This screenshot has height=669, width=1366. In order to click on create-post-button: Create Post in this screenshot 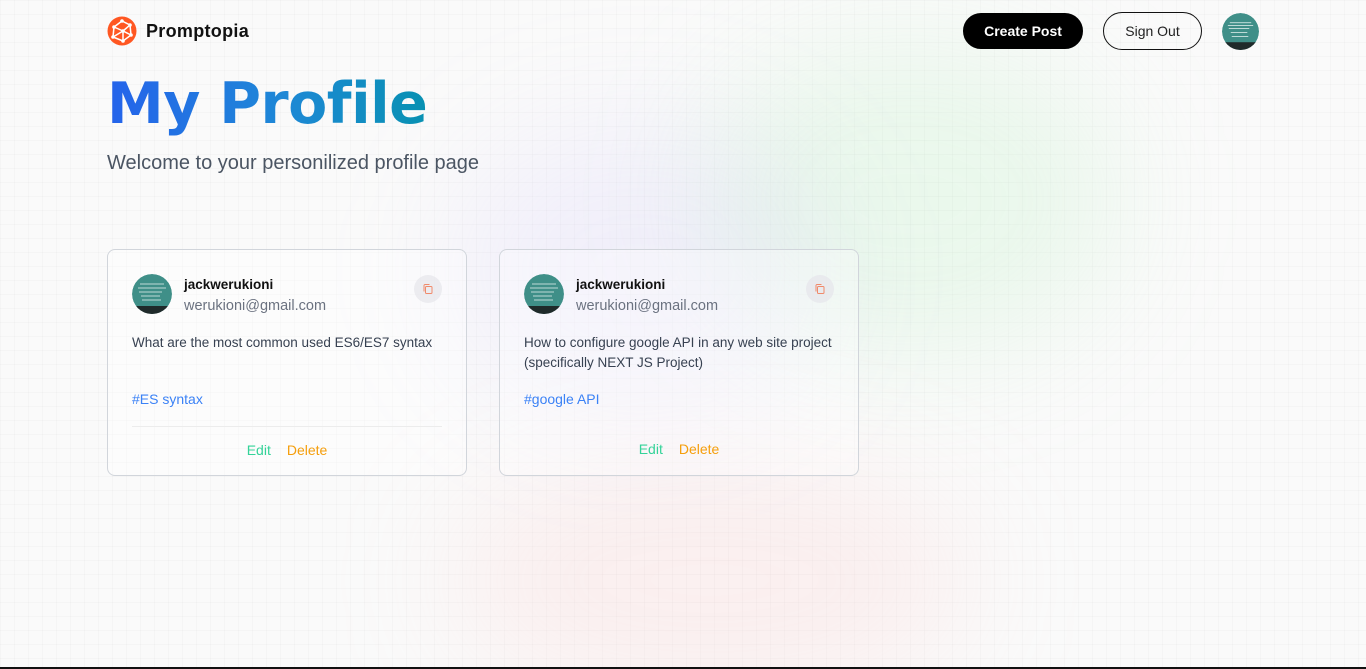, I will do `click(1023, 31)`.